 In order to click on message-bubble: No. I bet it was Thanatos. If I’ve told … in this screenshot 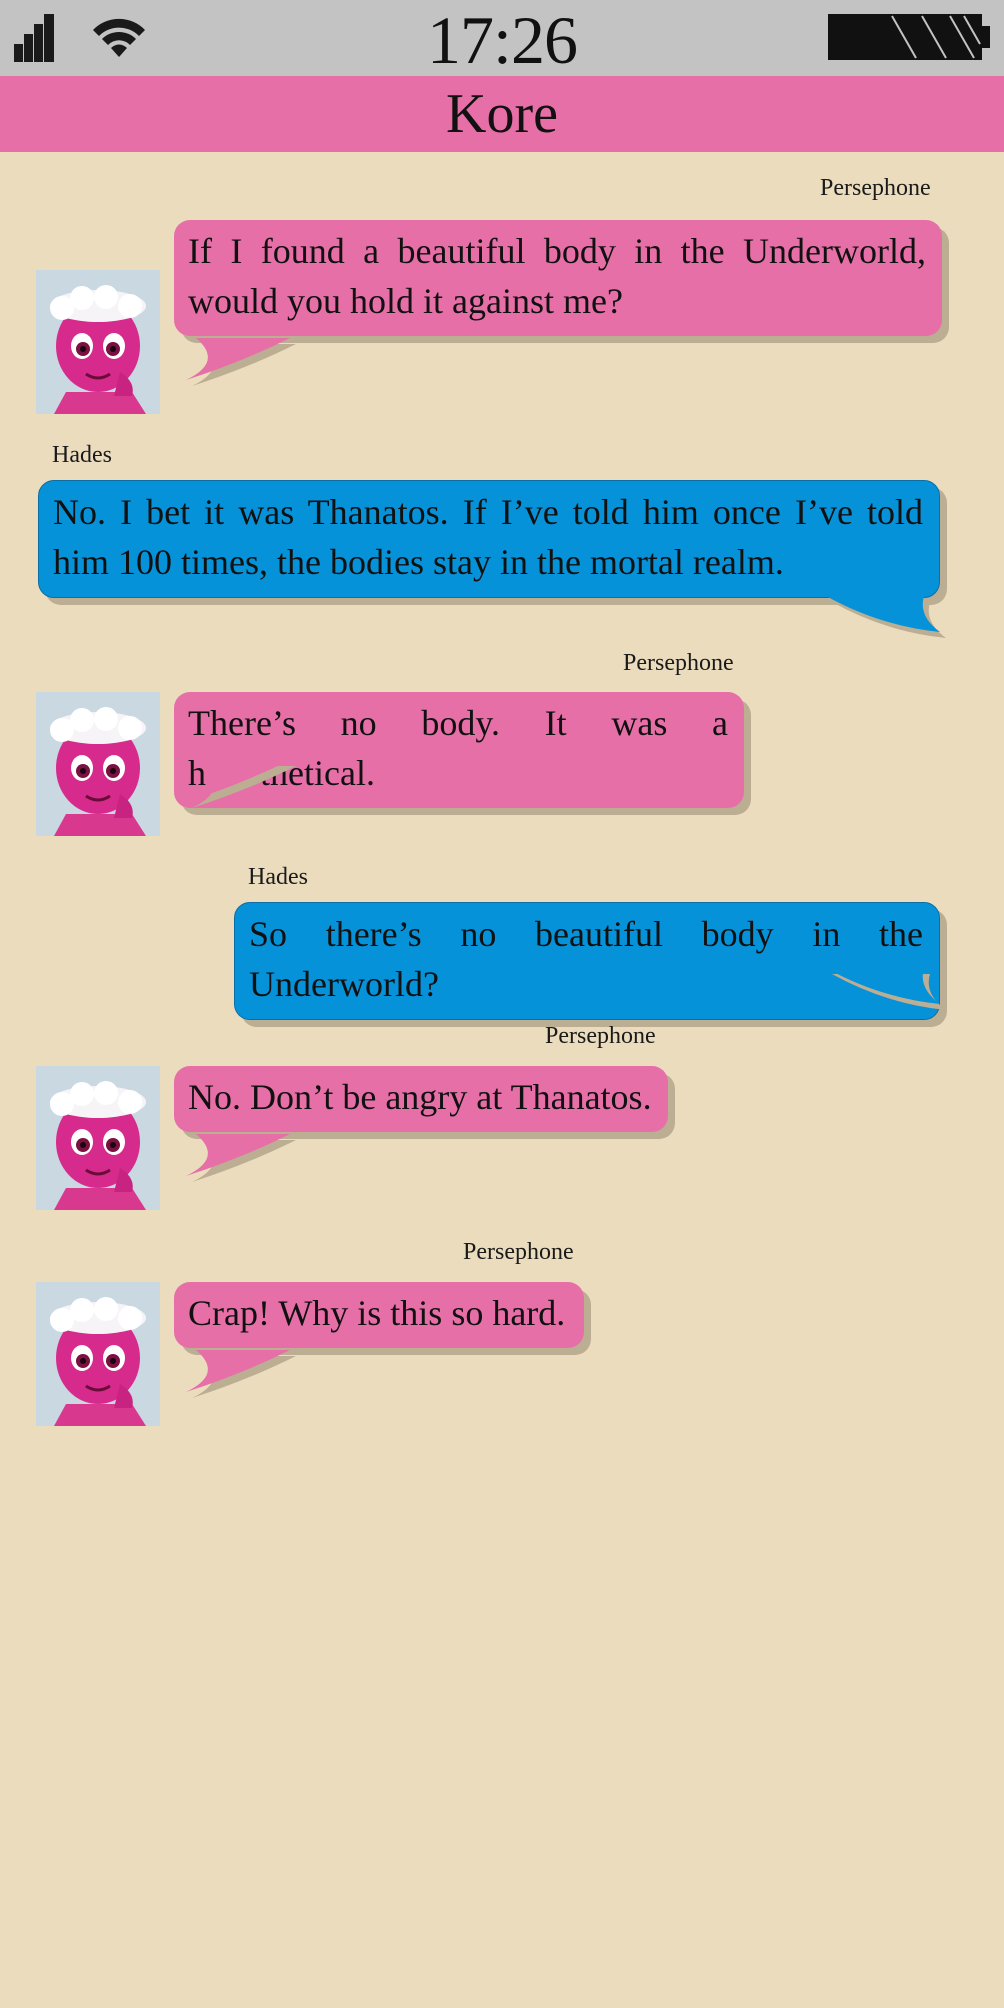, I will do `click(489, 539)`.